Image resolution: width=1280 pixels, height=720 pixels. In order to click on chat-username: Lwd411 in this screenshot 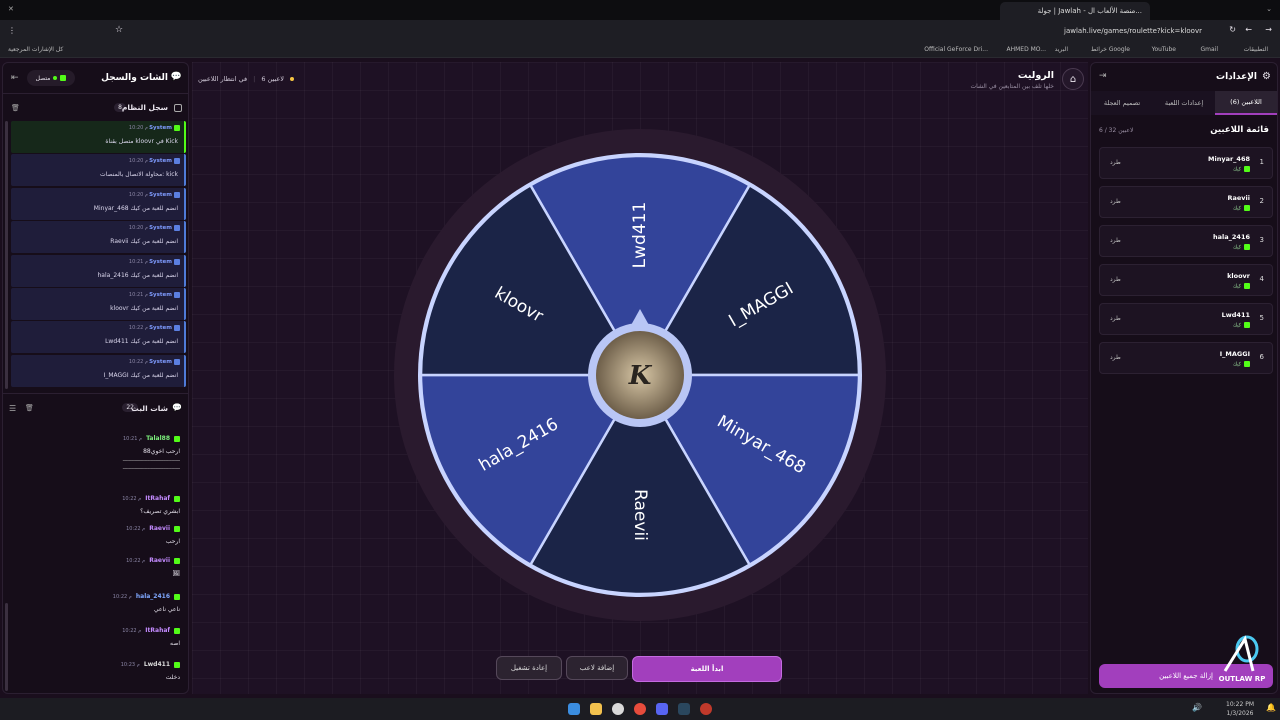, I will do `click(157, 664)`.